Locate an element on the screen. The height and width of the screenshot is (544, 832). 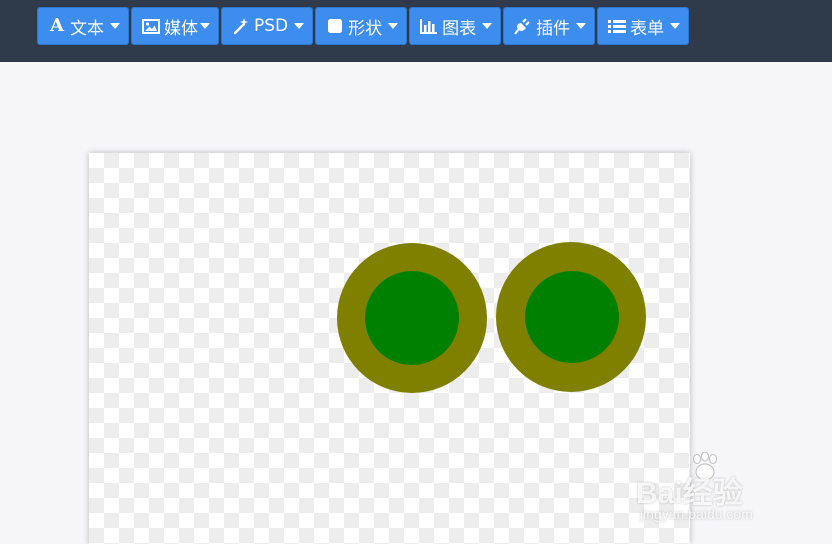
magic-wand-icon is located at coordinates (241, 26).